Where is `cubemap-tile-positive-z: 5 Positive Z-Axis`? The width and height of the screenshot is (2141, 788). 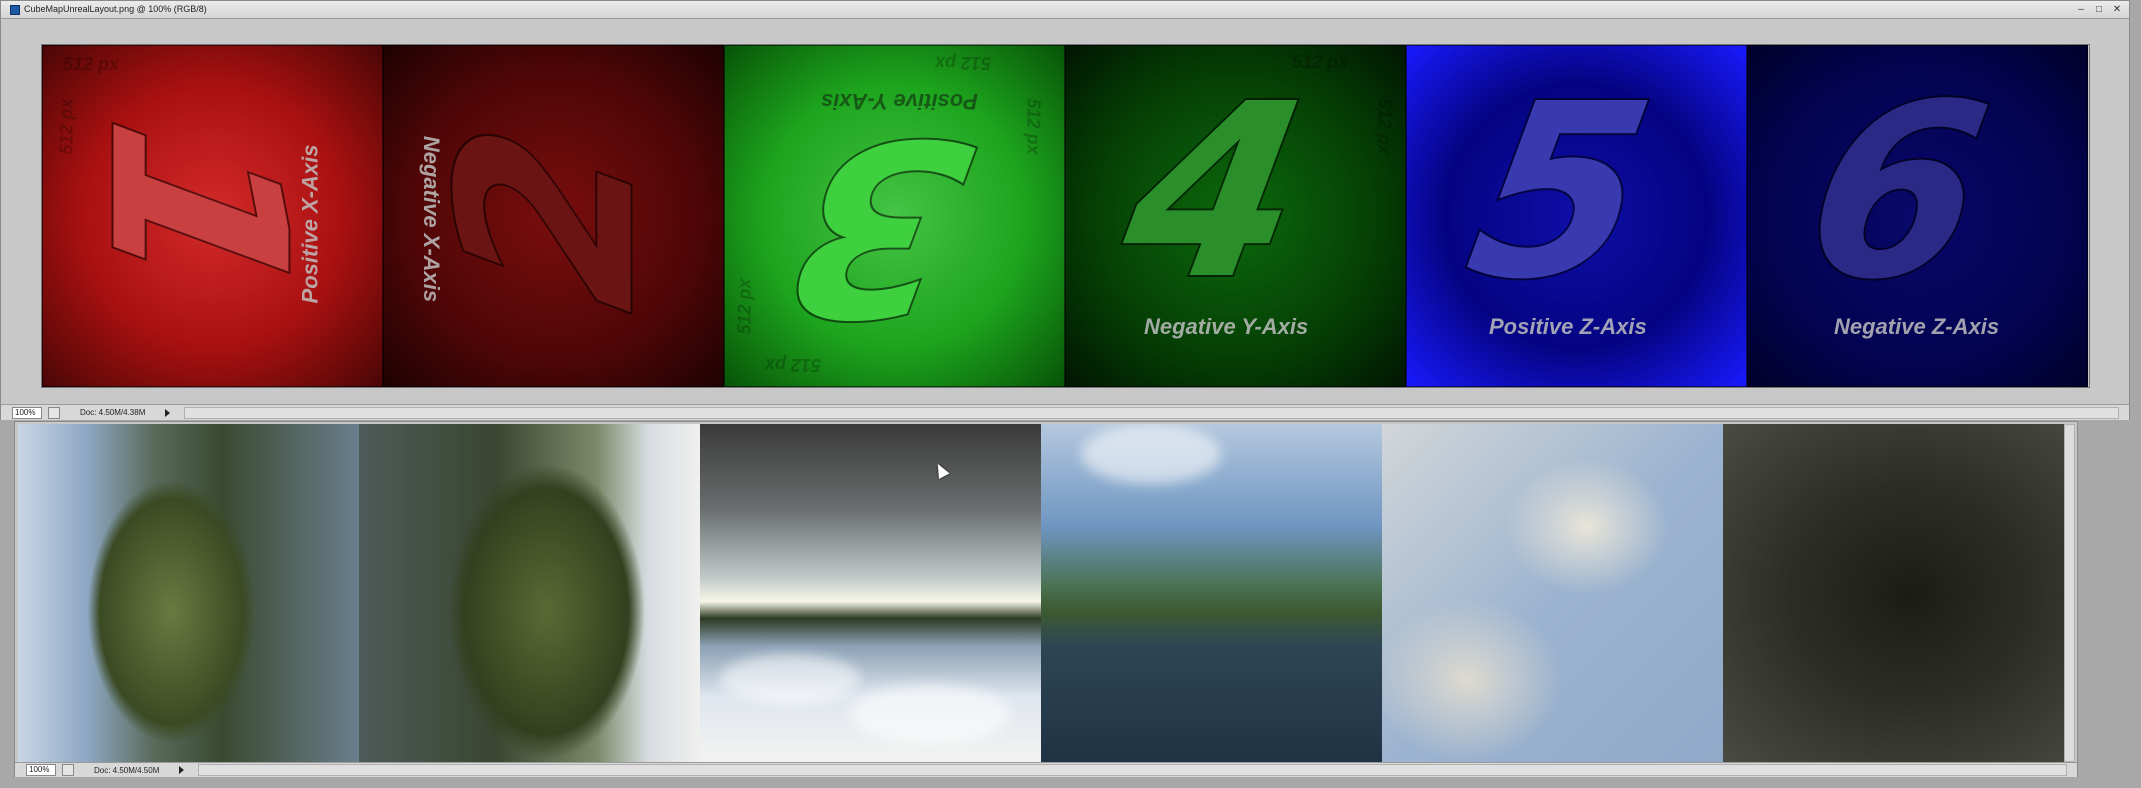 cubemap-tile-positive-z: 5 Positive Z-Axis is located at coordinates (1576, 216).